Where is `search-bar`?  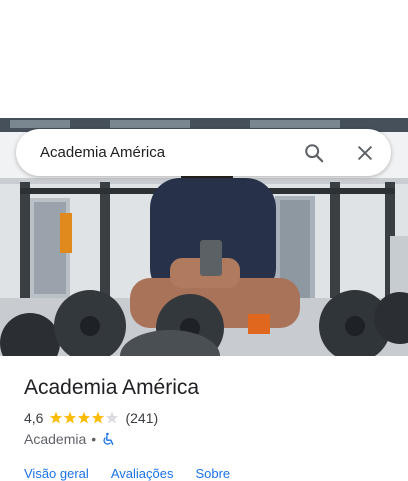
search-bar is located at coordinates (203, 152).